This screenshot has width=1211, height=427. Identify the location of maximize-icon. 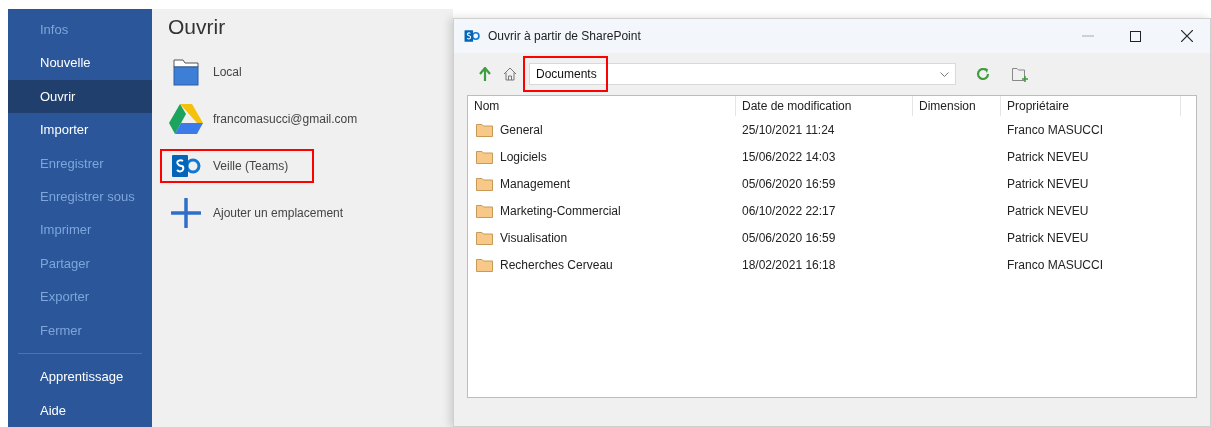
(1135, 36).